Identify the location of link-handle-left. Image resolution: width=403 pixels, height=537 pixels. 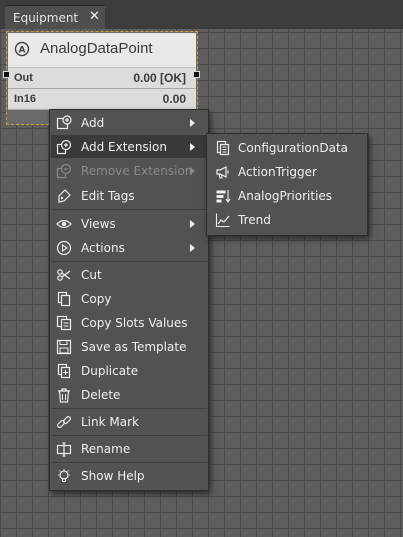
(6, 74).